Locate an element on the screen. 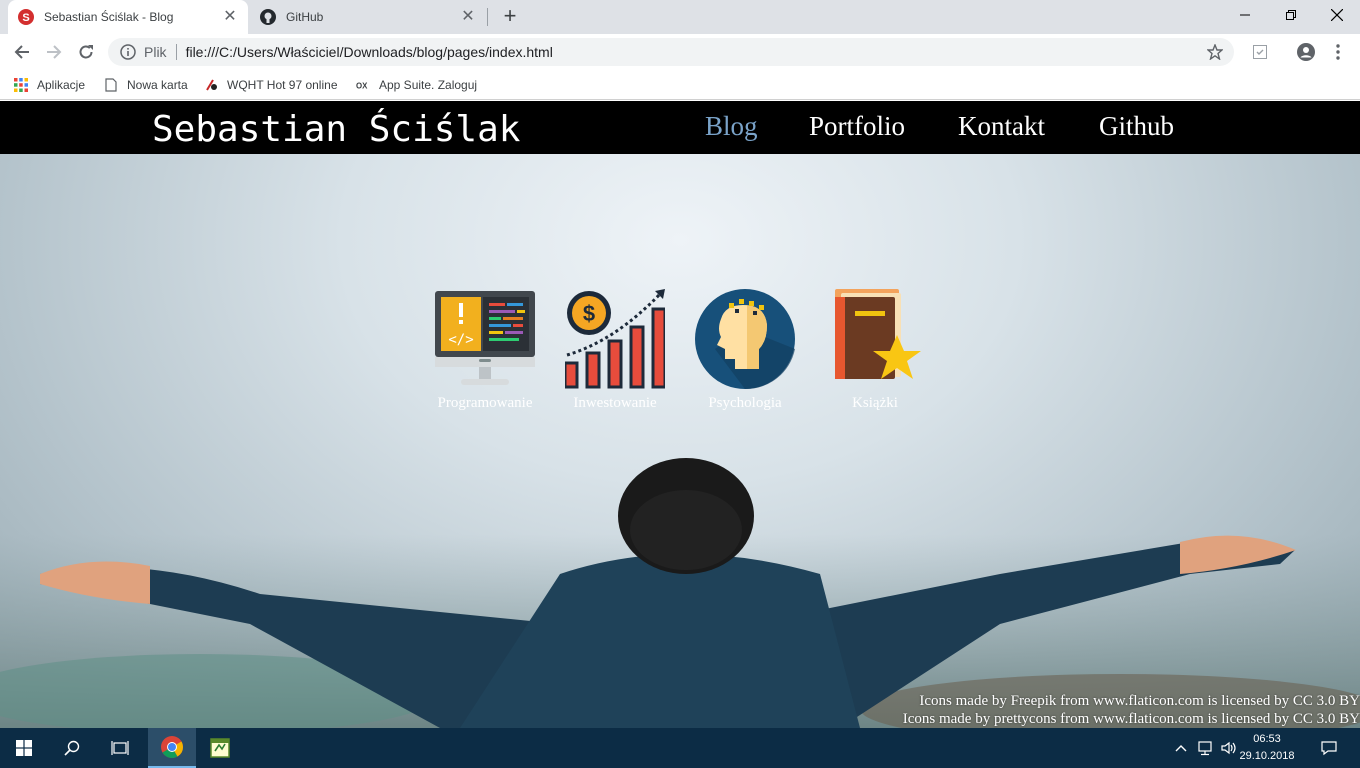 This screenshot has height=768, width=1360. minimize-icon is located at coordinates (1245, 15).